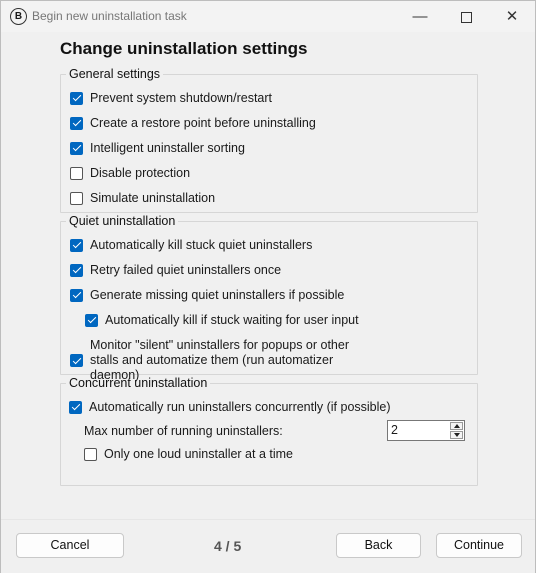  I want to click on max-running-stepper: 2, so click(426, 430).